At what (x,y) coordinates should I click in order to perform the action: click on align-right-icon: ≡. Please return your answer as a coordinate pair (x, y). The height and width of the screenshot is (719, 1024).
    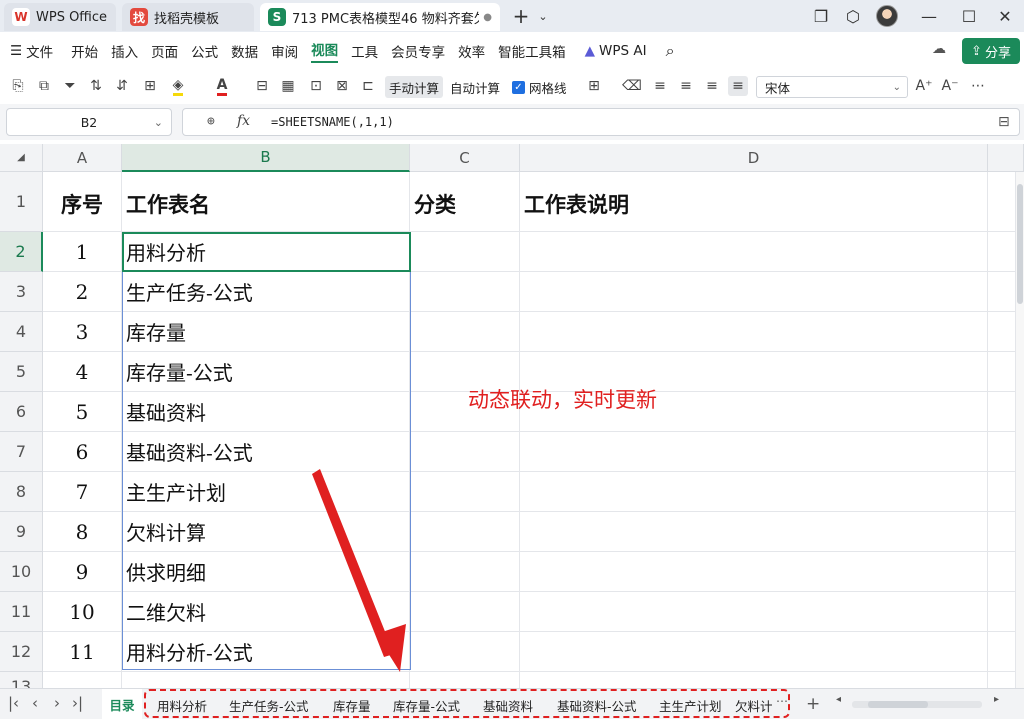
    Looking at the image, I should click on (712, 86).